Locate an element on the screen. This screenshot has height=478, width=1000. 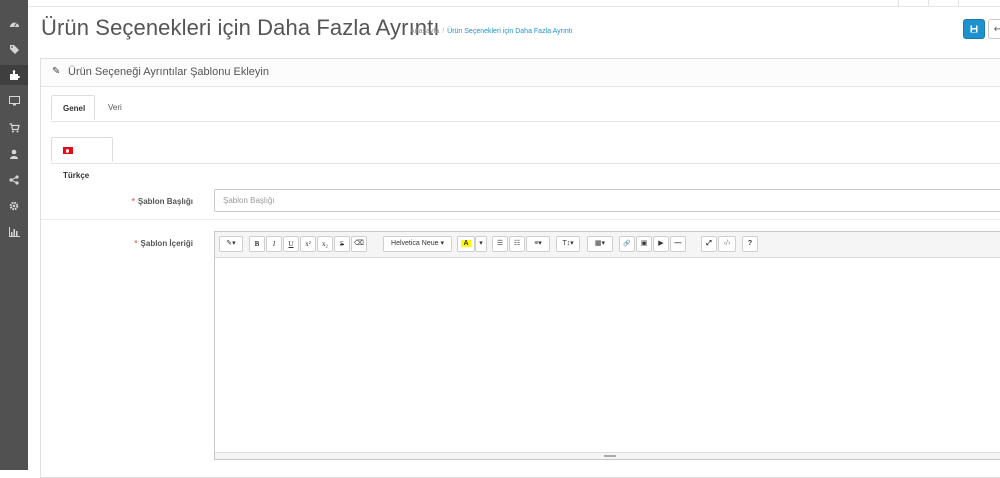
font-family-dropdown: Helvetica Neue ▾ is located at coordinates (417, 244).